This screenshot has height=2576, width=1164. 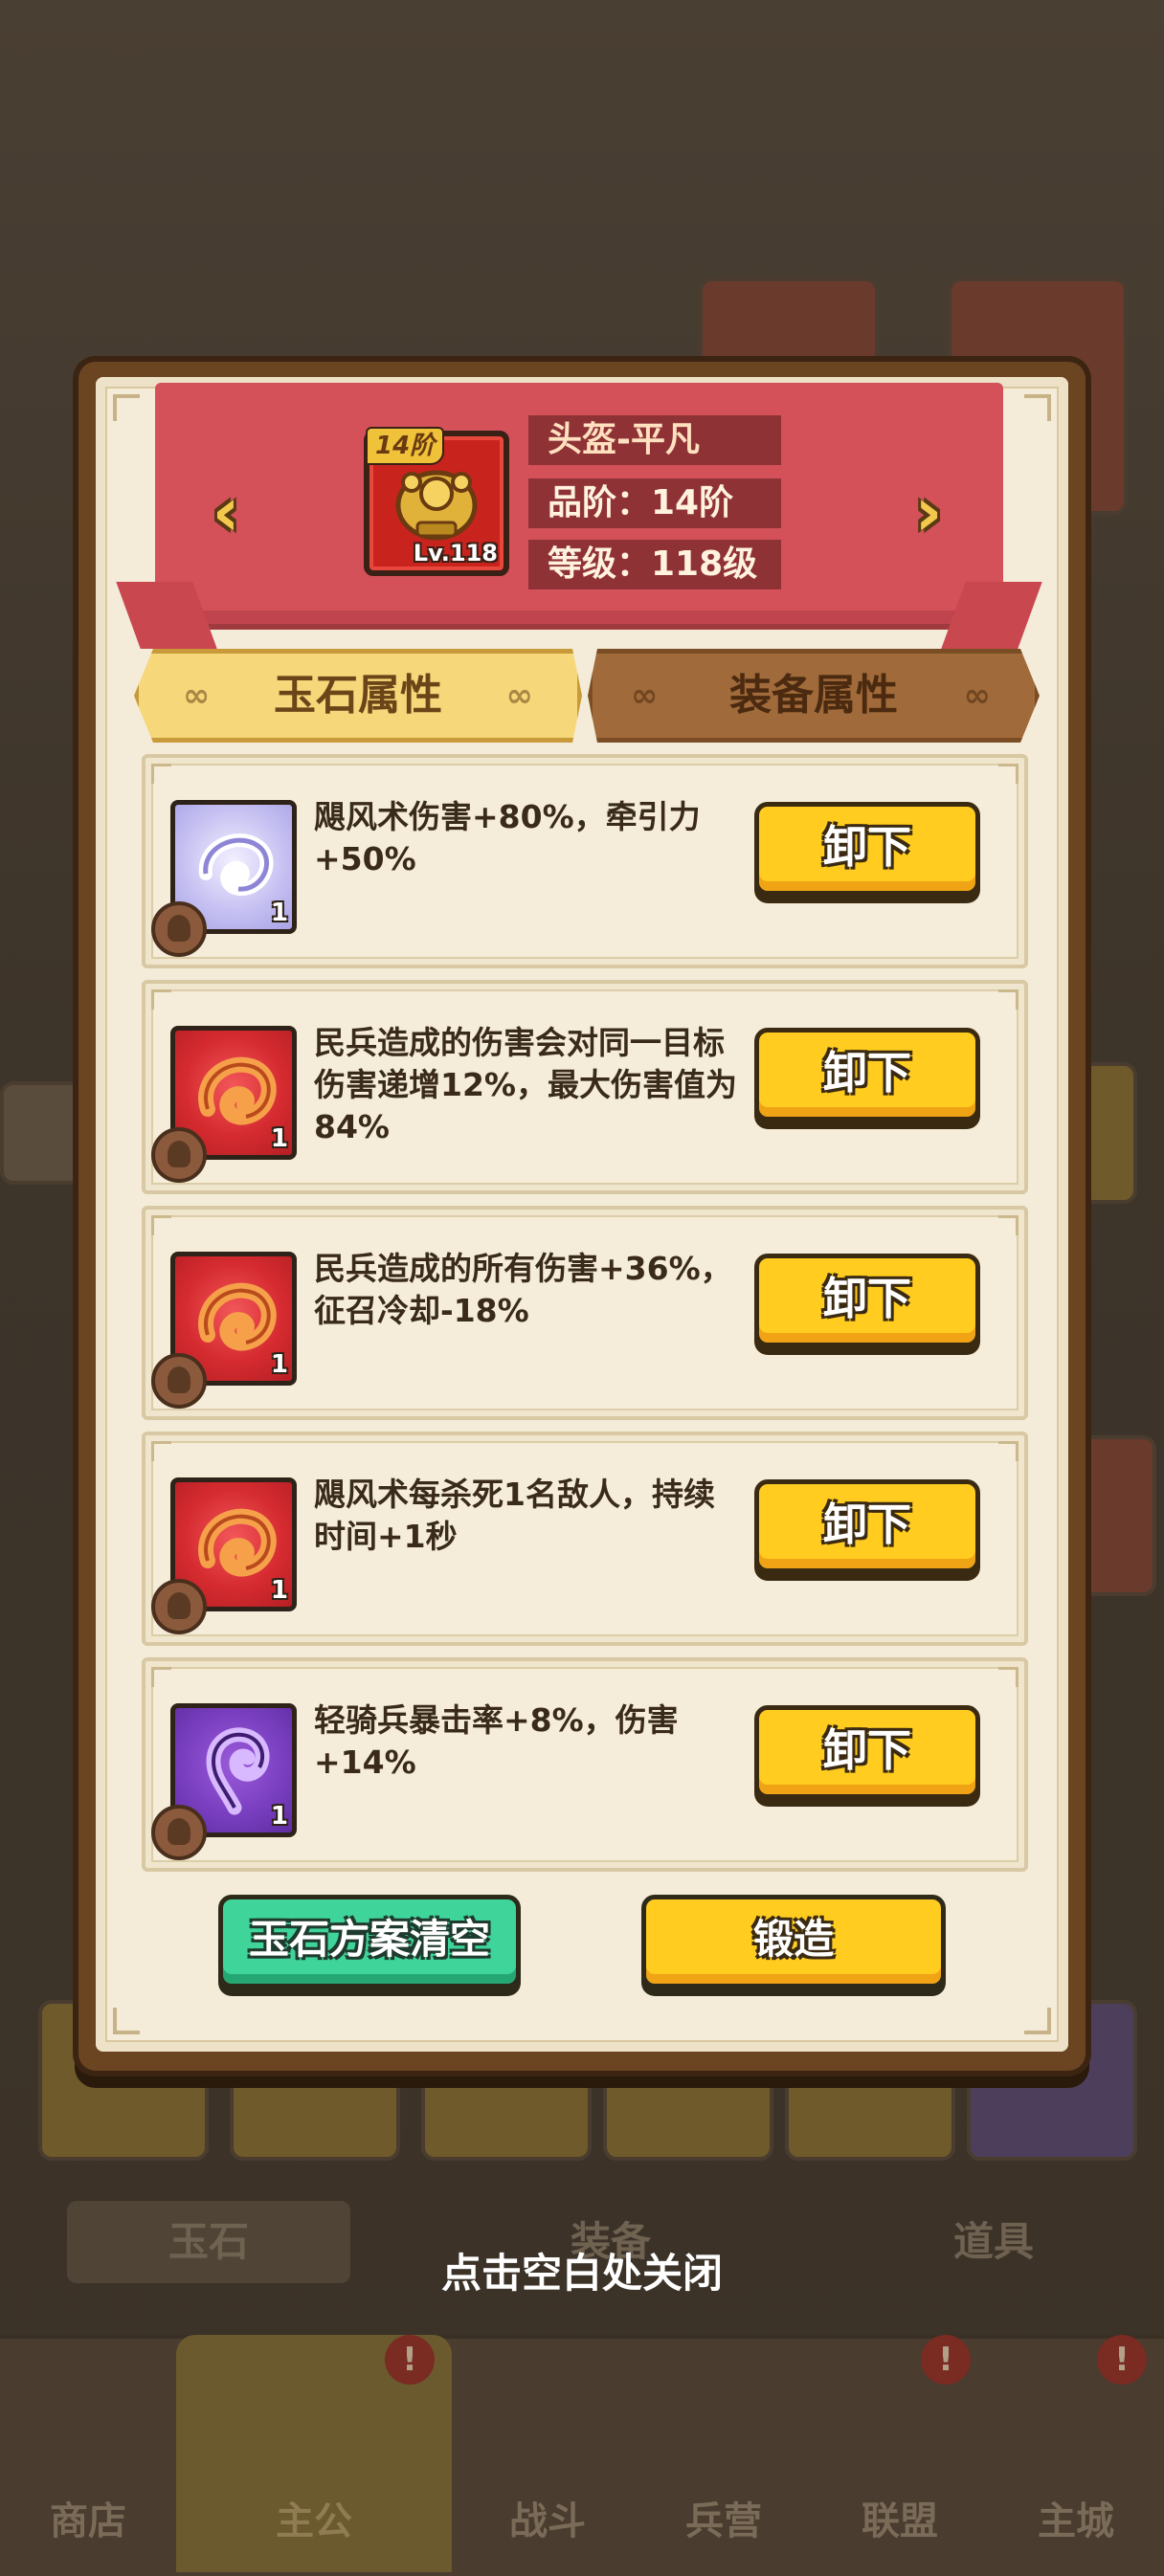 I want to click on bg-tab-alliance: 联盟!, so click(x=900, y=2453).